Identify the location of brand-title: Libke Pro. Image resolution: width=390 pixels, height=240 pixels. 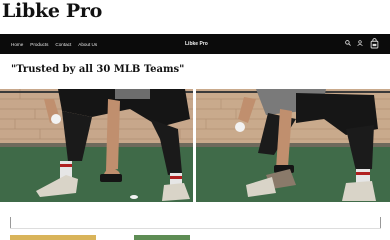
(52, 11).